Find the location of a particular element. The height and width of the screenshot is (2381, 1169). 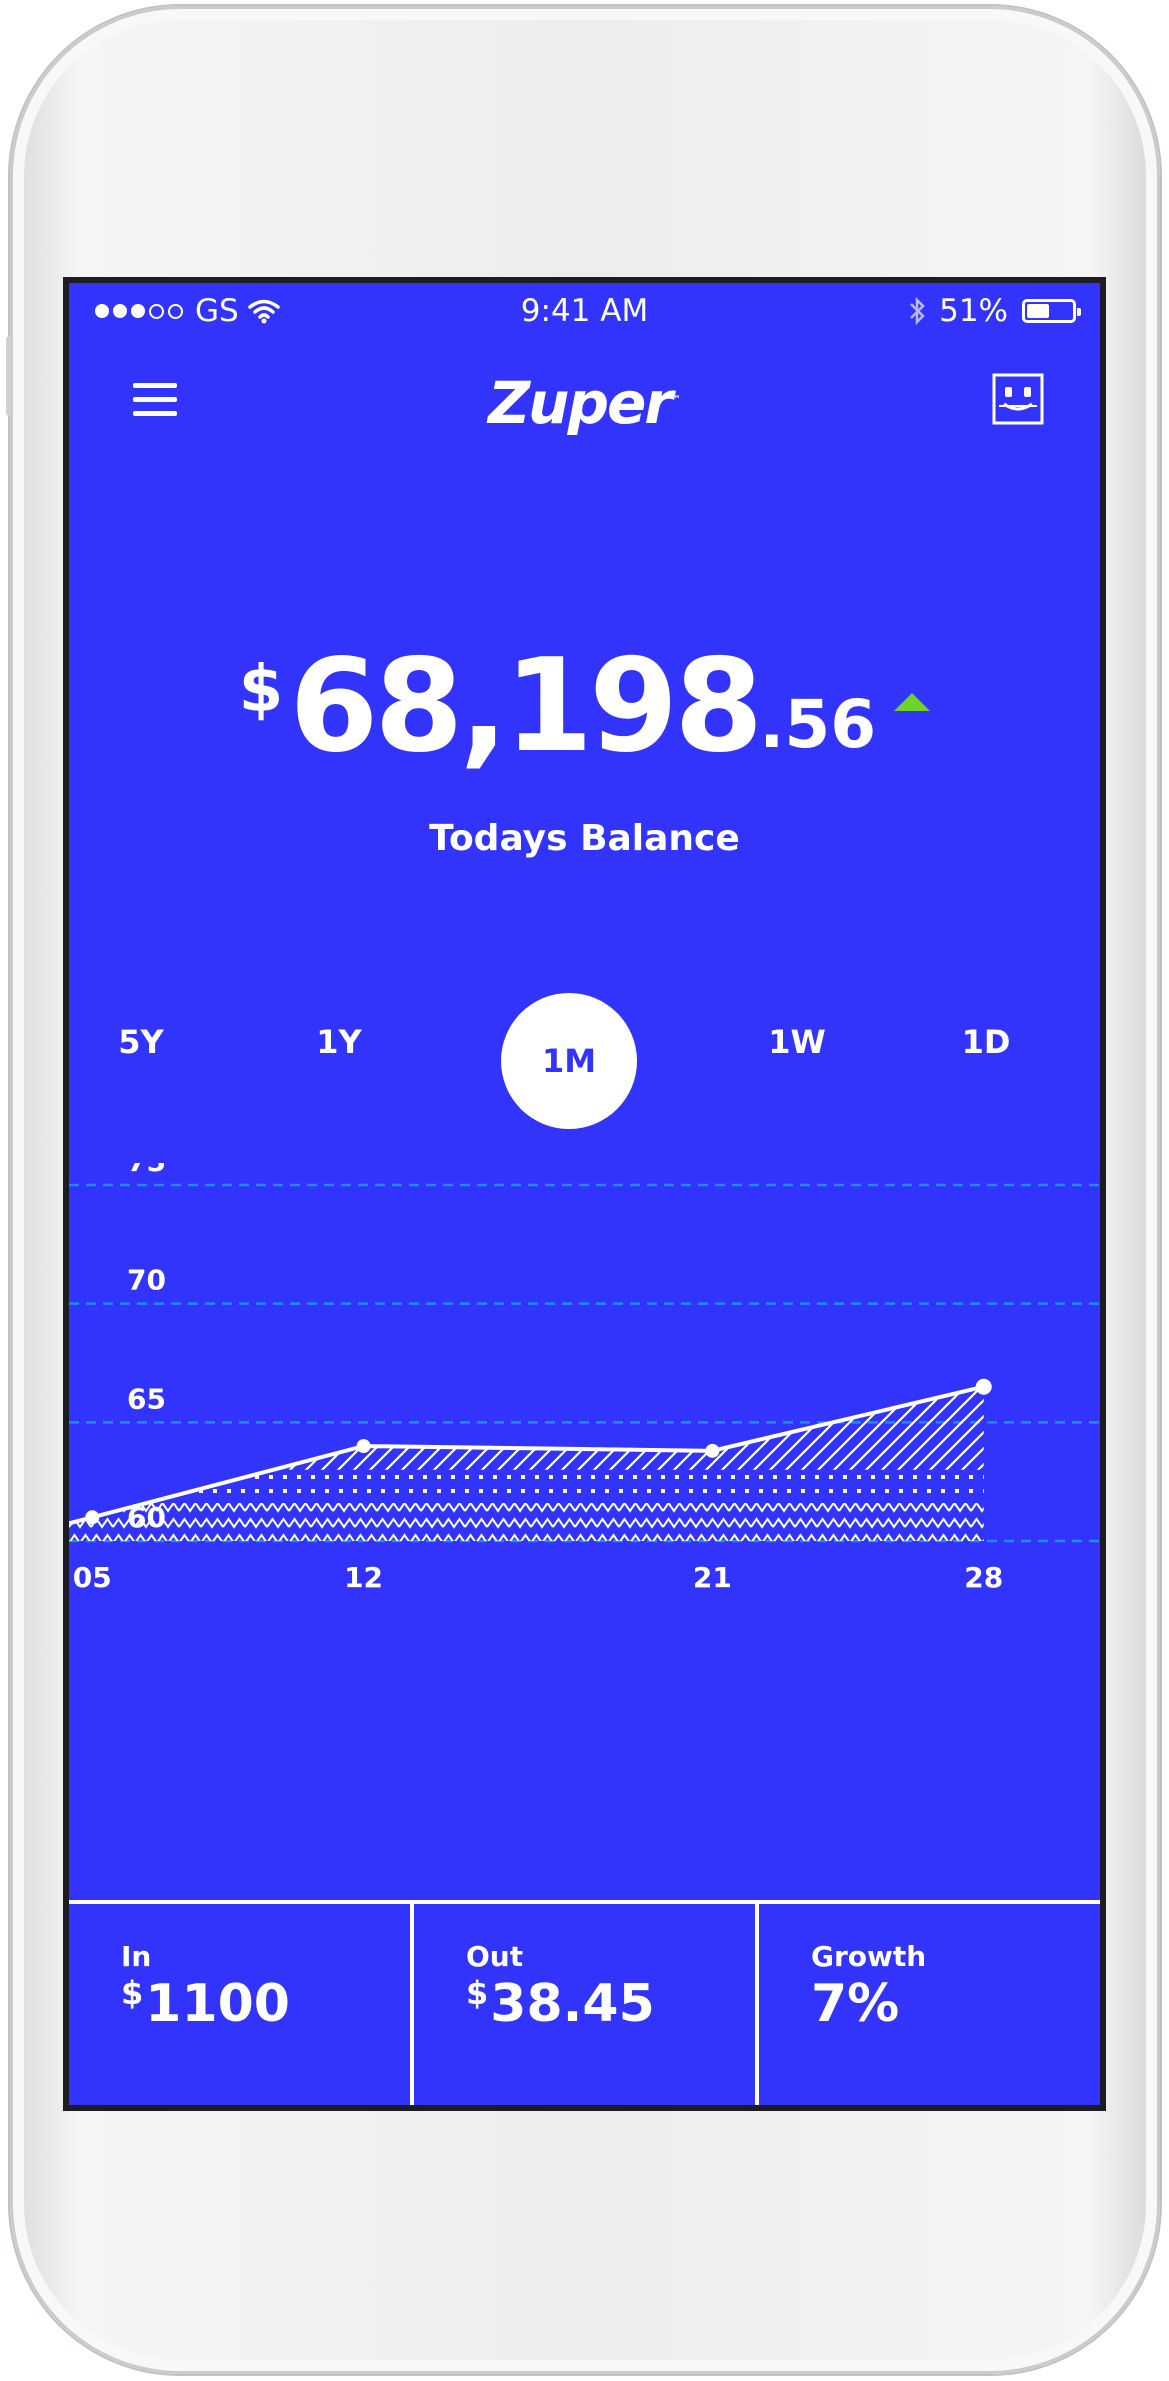

stat-out-label: Out is located at coordinates (495, 1956).